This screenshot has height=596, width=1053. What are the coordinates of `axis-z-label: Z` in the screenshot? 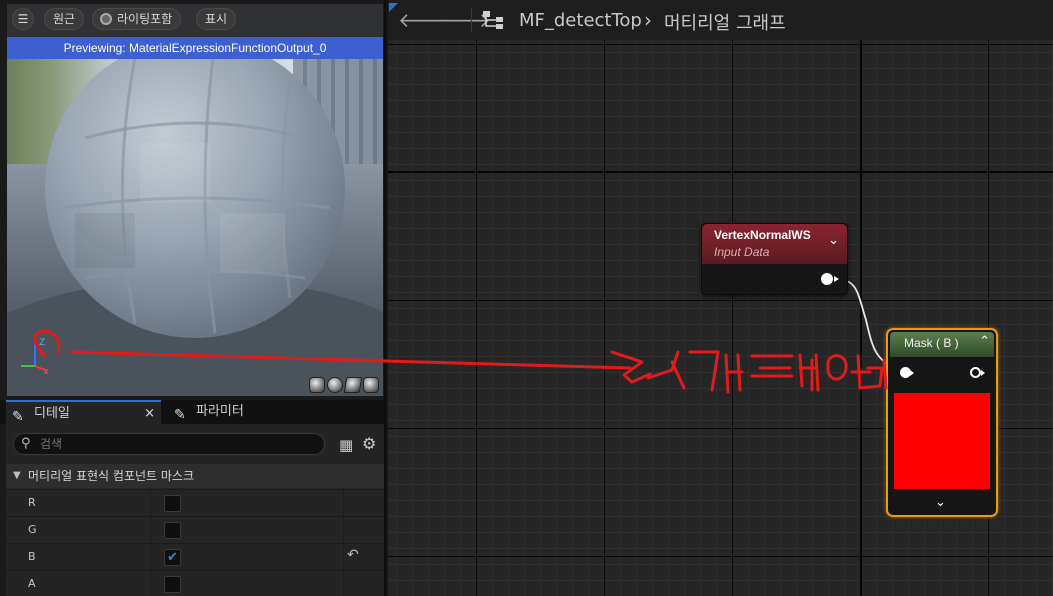 It's located at (42, 343).